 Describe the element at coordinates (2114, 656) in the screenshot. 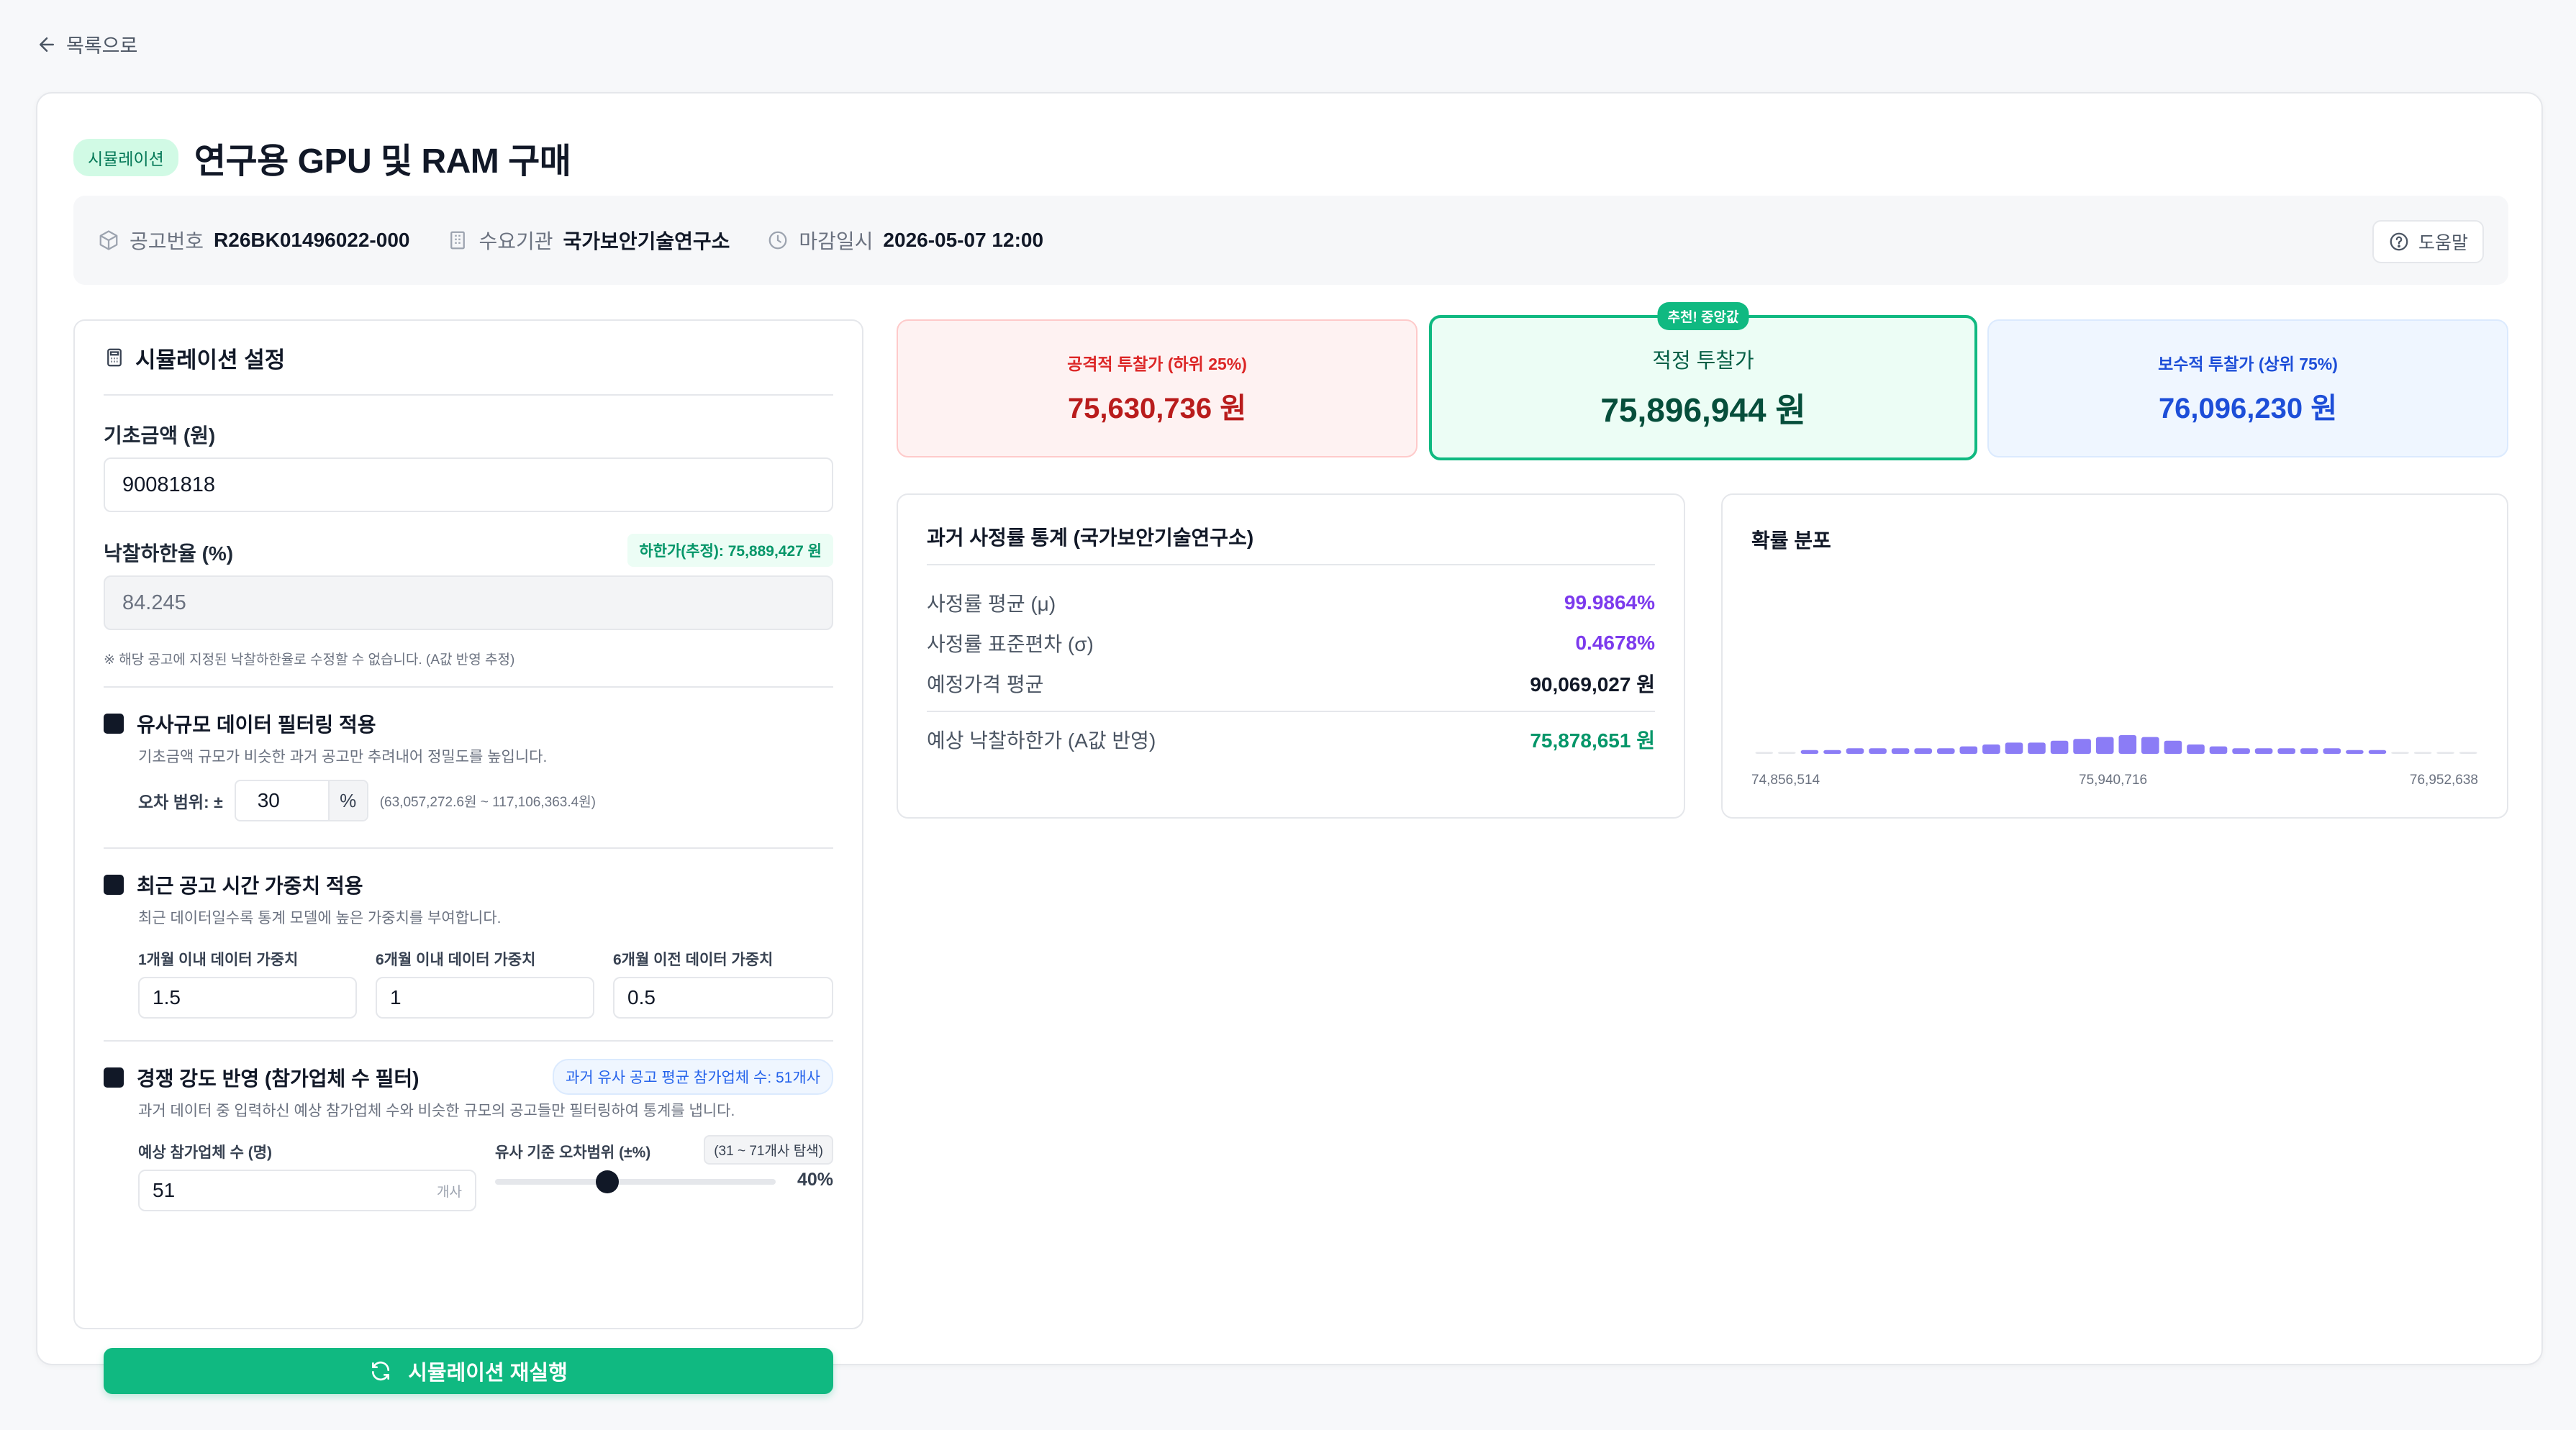

I see `probability-distribution-panel: 확률 분포 74,856,514 75,940,716 76,952,638` at that location.